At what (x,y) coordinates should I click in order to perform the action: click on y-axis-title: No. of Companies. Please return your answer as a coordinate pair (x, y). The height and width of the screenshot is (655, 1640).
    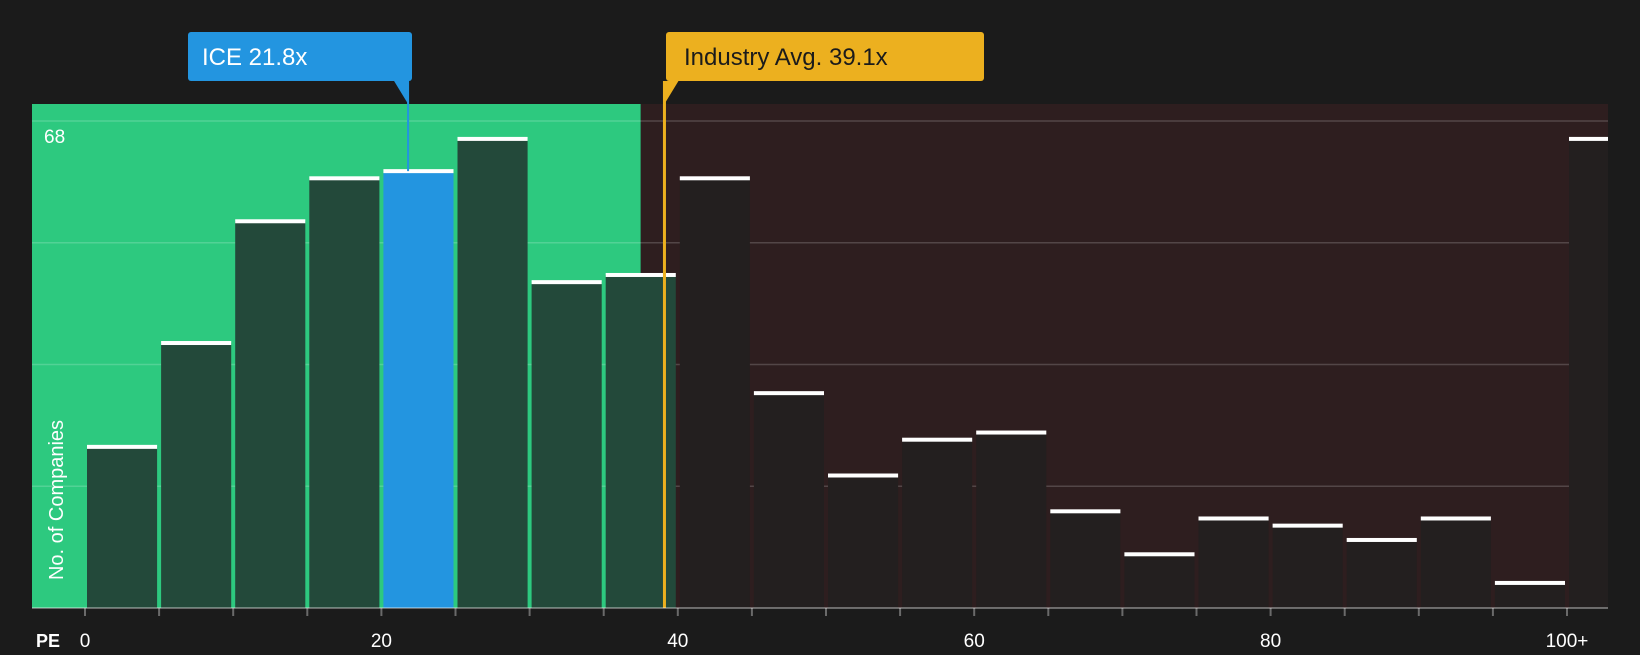
    Looking at the image, I should click on (57, 500).